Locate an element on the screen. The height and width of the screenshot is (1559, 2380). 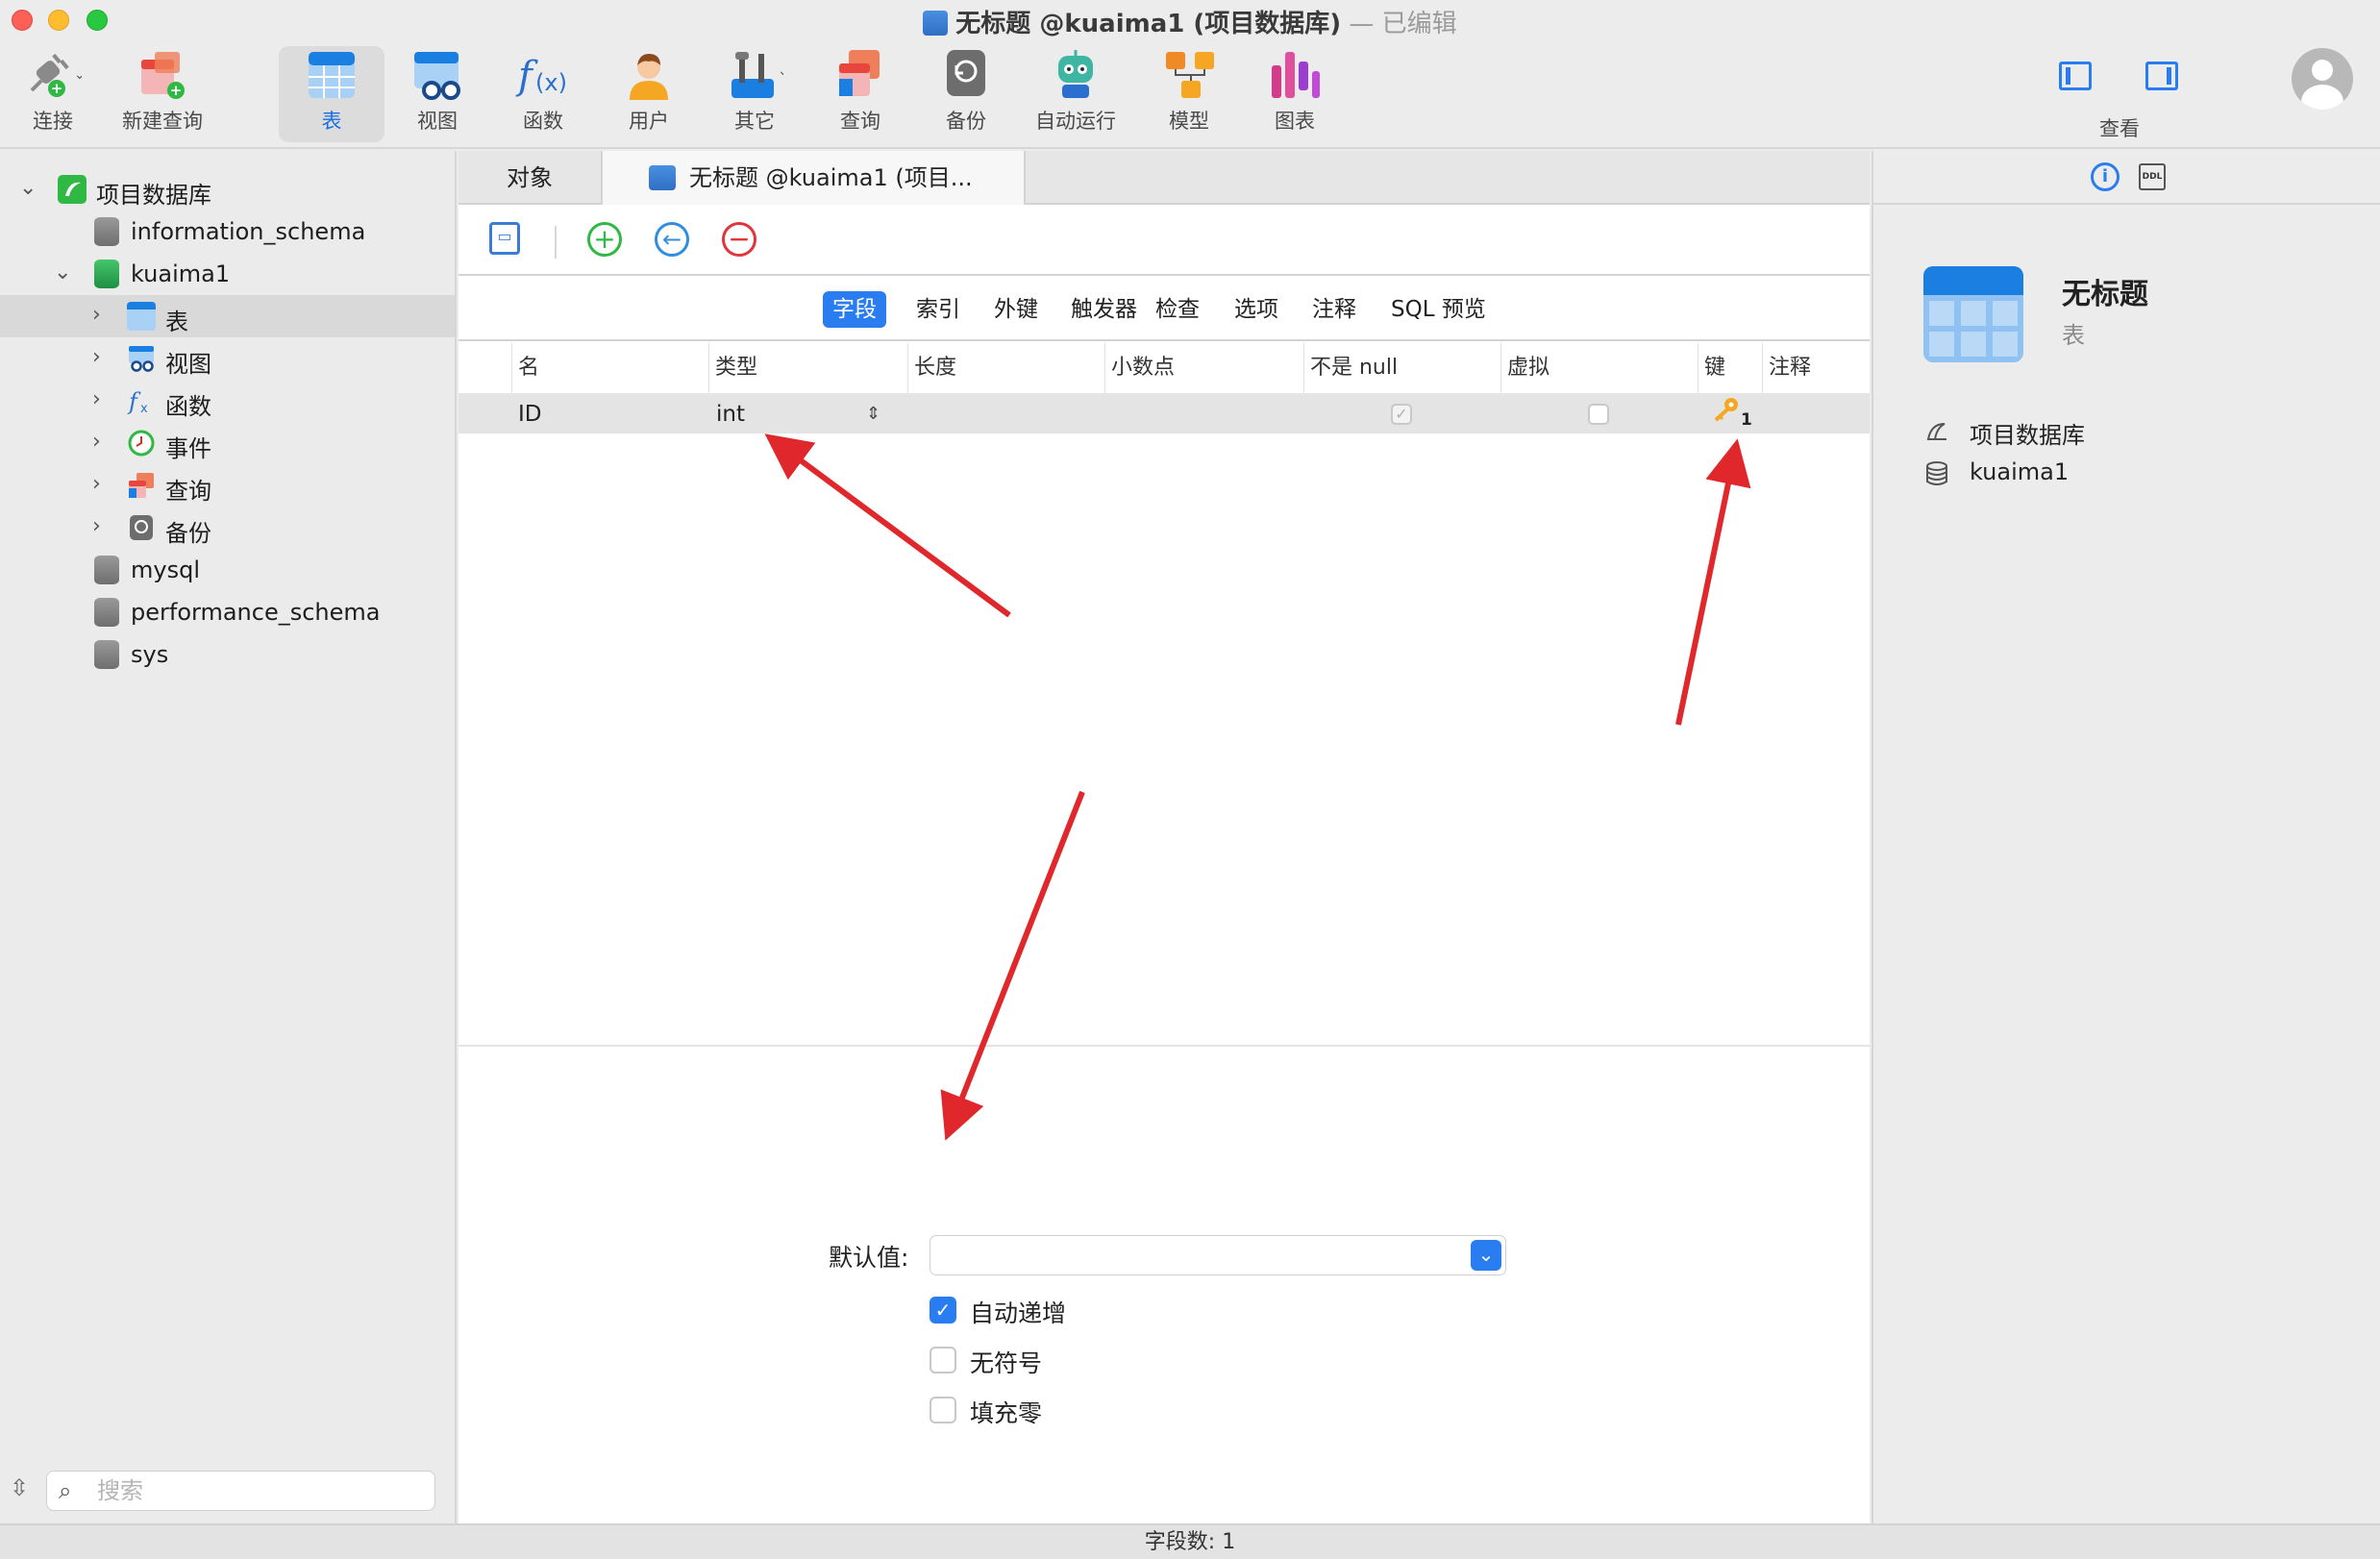
view-button: 视图 is located at coordinates (437, 94).